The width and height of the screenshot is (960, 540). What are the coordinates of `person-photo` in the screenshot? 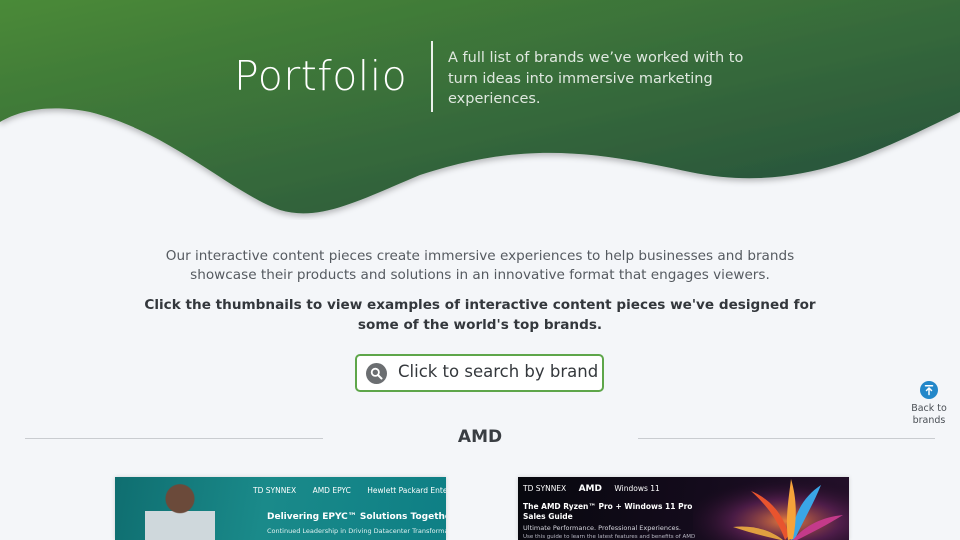 It's located at (180, 510).